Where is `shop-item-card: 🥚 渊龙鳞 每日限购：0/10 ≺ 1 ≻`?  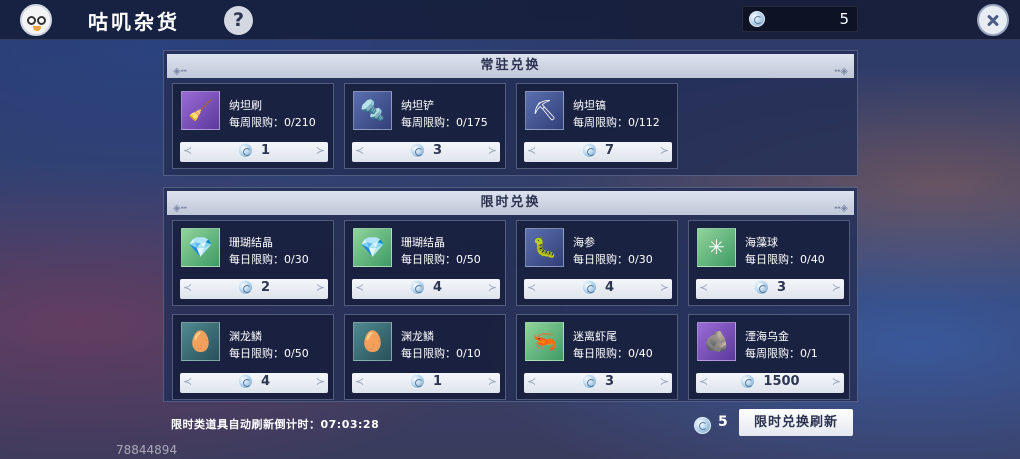 shop-item-card: 🥚 渊龙鳞 每日限购：0/10 ≺ 1 ≻ is located at coordinates (425, 357).